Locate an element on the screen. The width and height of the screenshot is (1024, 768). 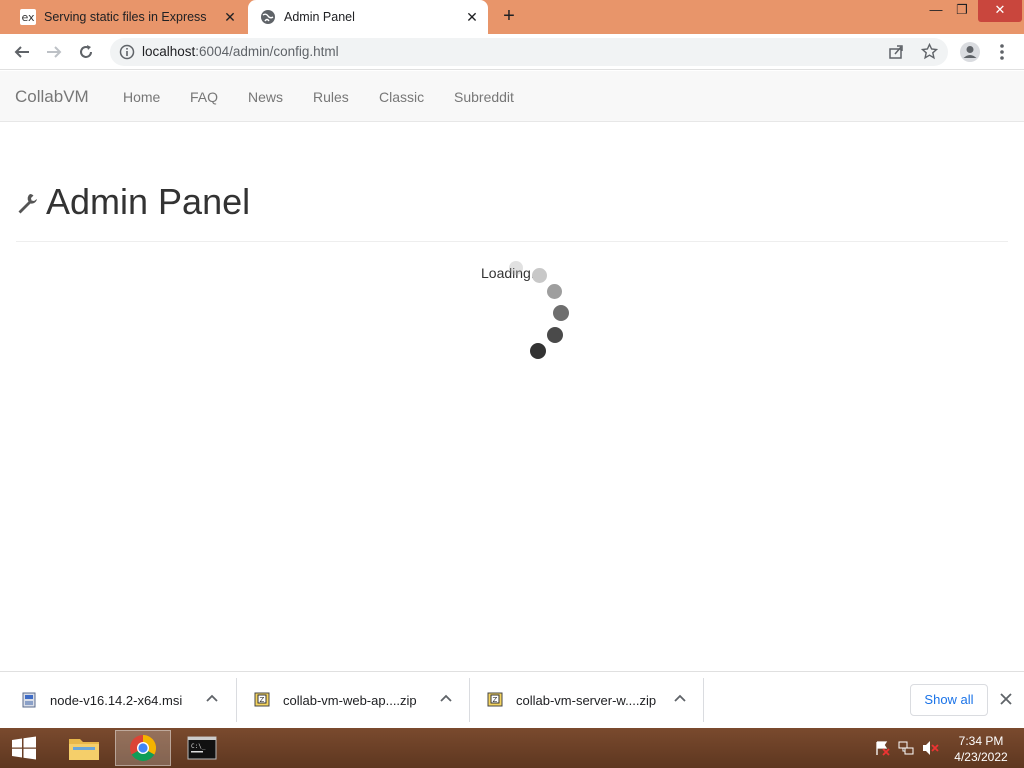
close-download-bar-icon is located at coordinates (1006, 699).